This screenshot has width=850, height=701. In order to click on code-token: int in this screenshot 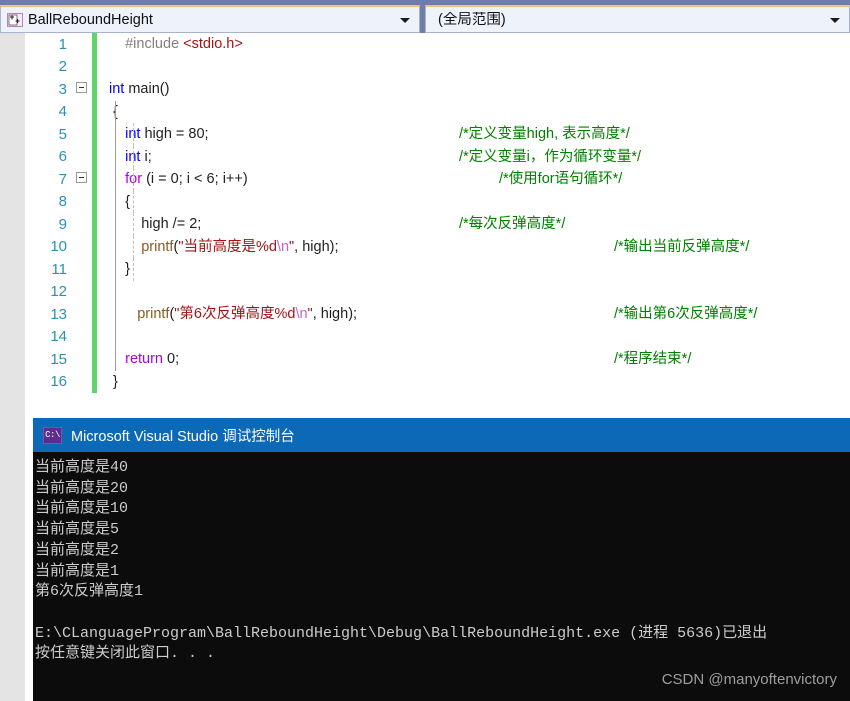, I will do `click(125, 134)`.